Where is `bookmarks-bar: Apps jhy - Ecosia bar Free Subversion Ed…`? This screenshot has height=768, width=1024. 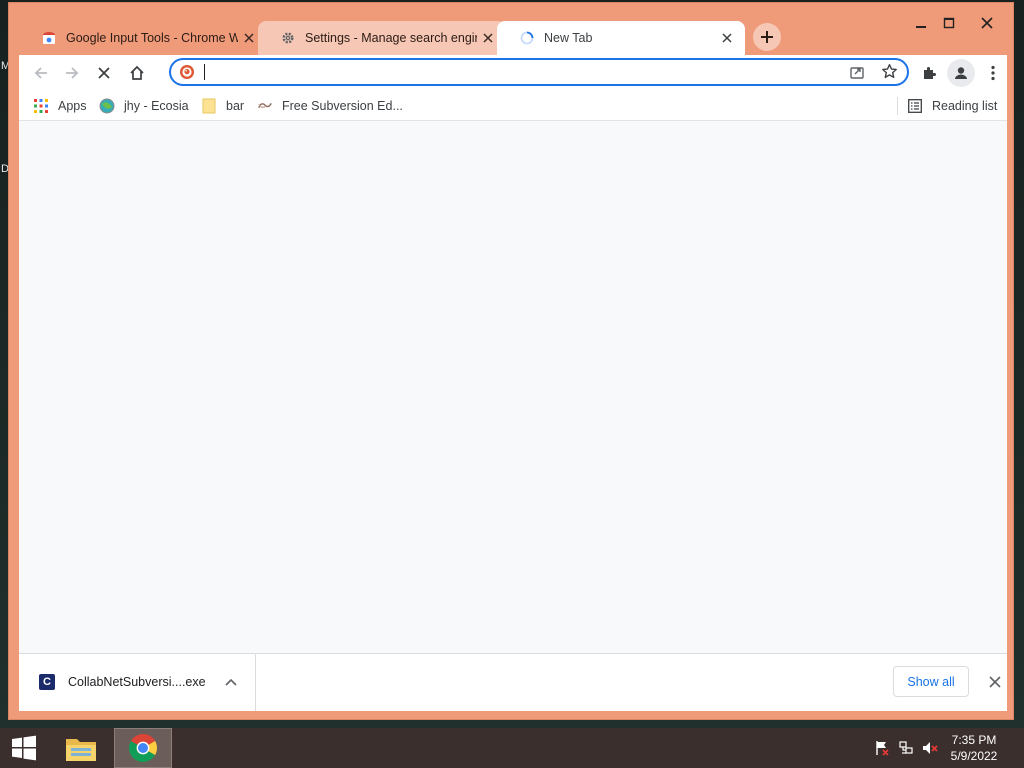 bookmarks-bar: Apps jhy - Ecosia bar Free Subversion Ed… is located at coordinates (513, 106).